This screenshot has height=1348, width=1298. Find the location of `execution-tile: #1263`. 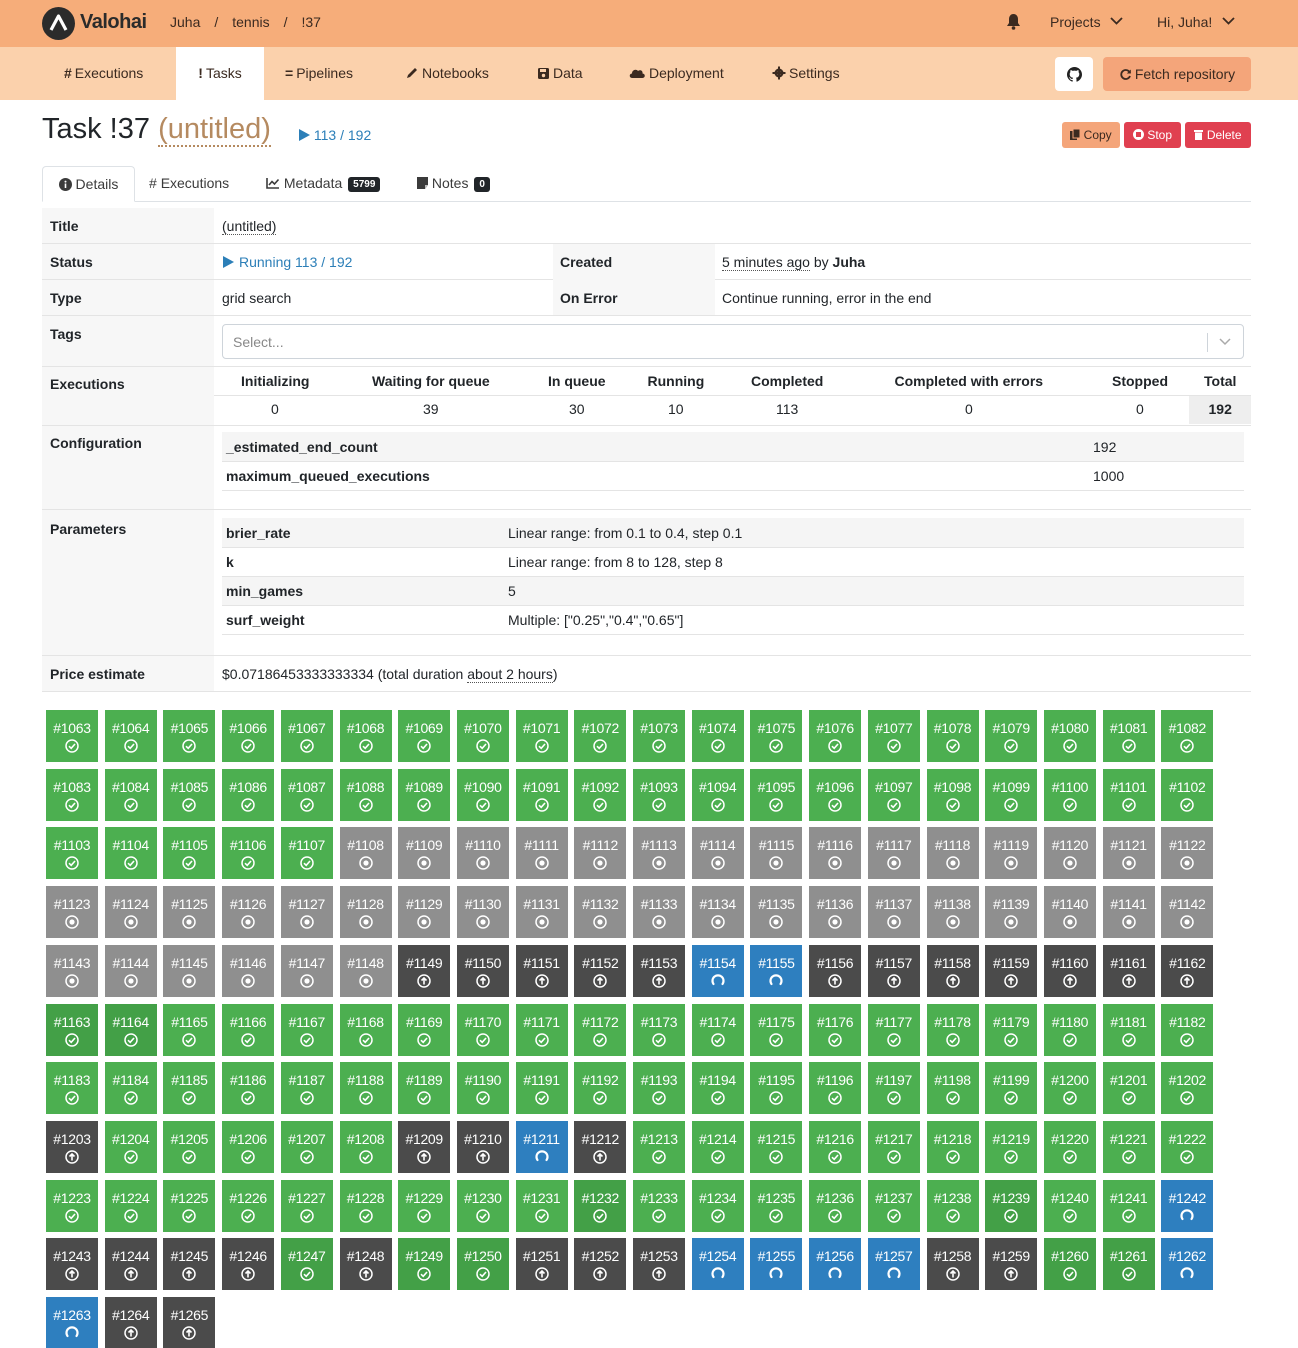

execution-tile: #1263 is located at coordinates (72, 1322).